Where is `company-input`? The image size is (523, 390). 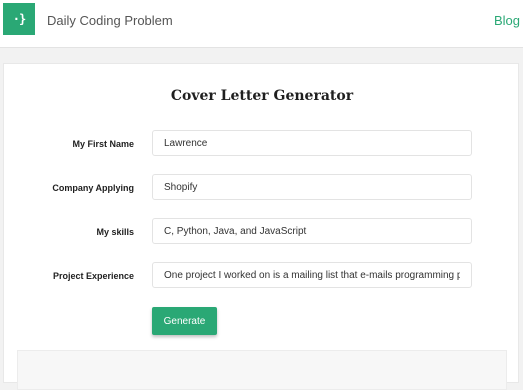 company-input is located at coordinates (312, 187).